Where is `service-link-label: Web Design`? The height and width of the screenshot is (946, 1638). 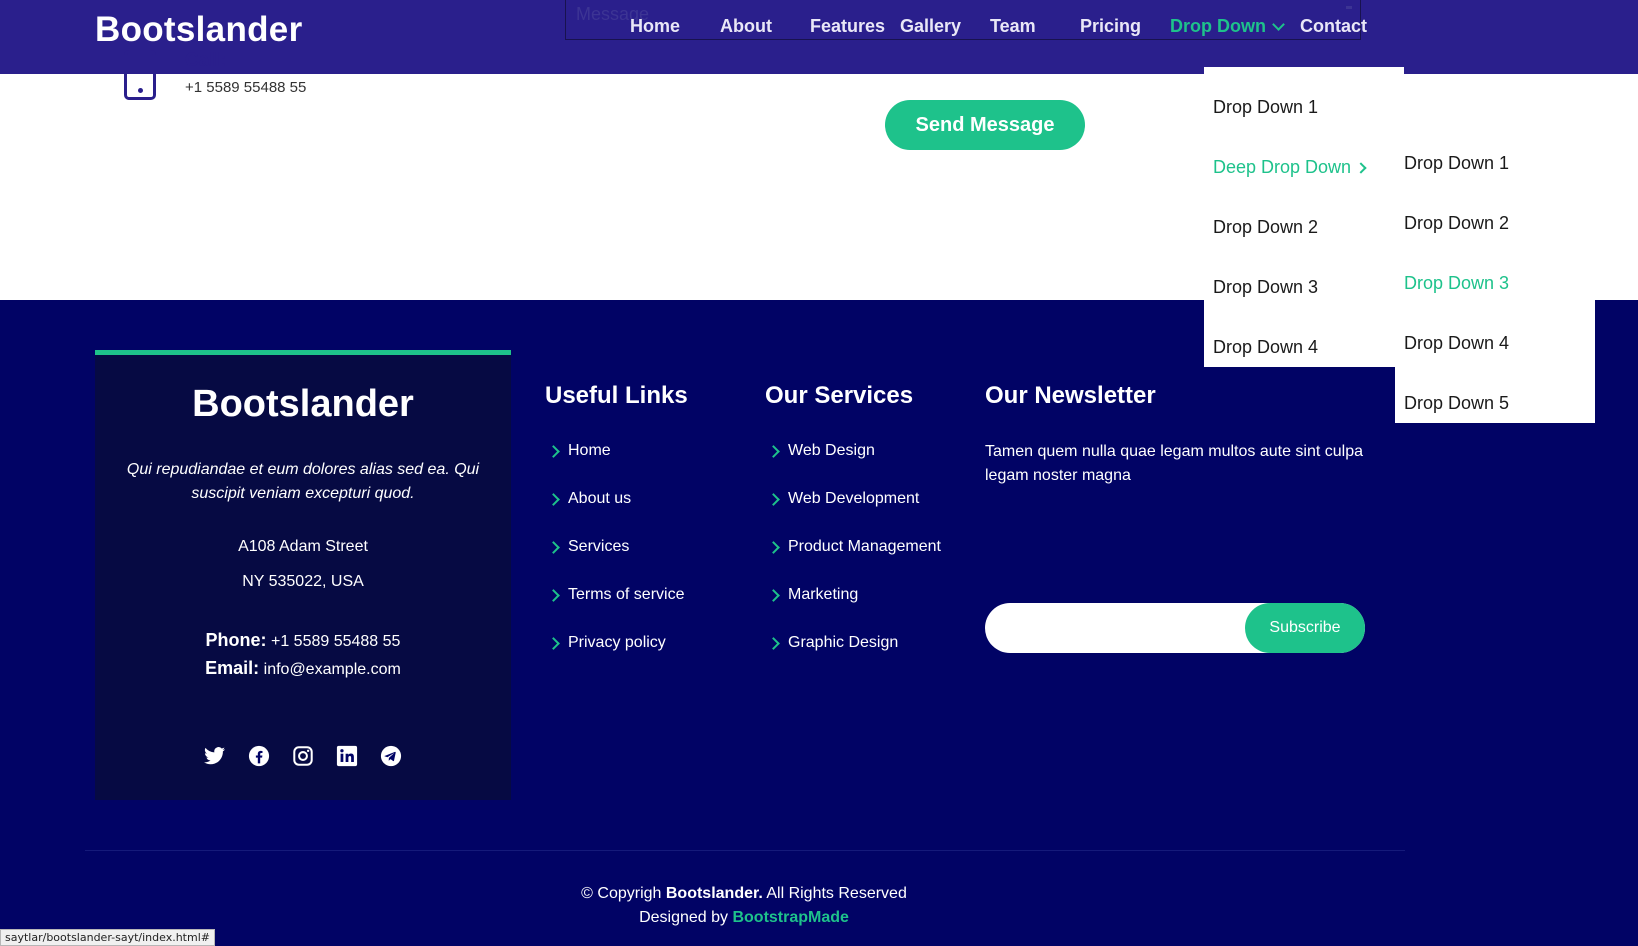
service-link-label: Web Design is located at coordinates (831, 450).